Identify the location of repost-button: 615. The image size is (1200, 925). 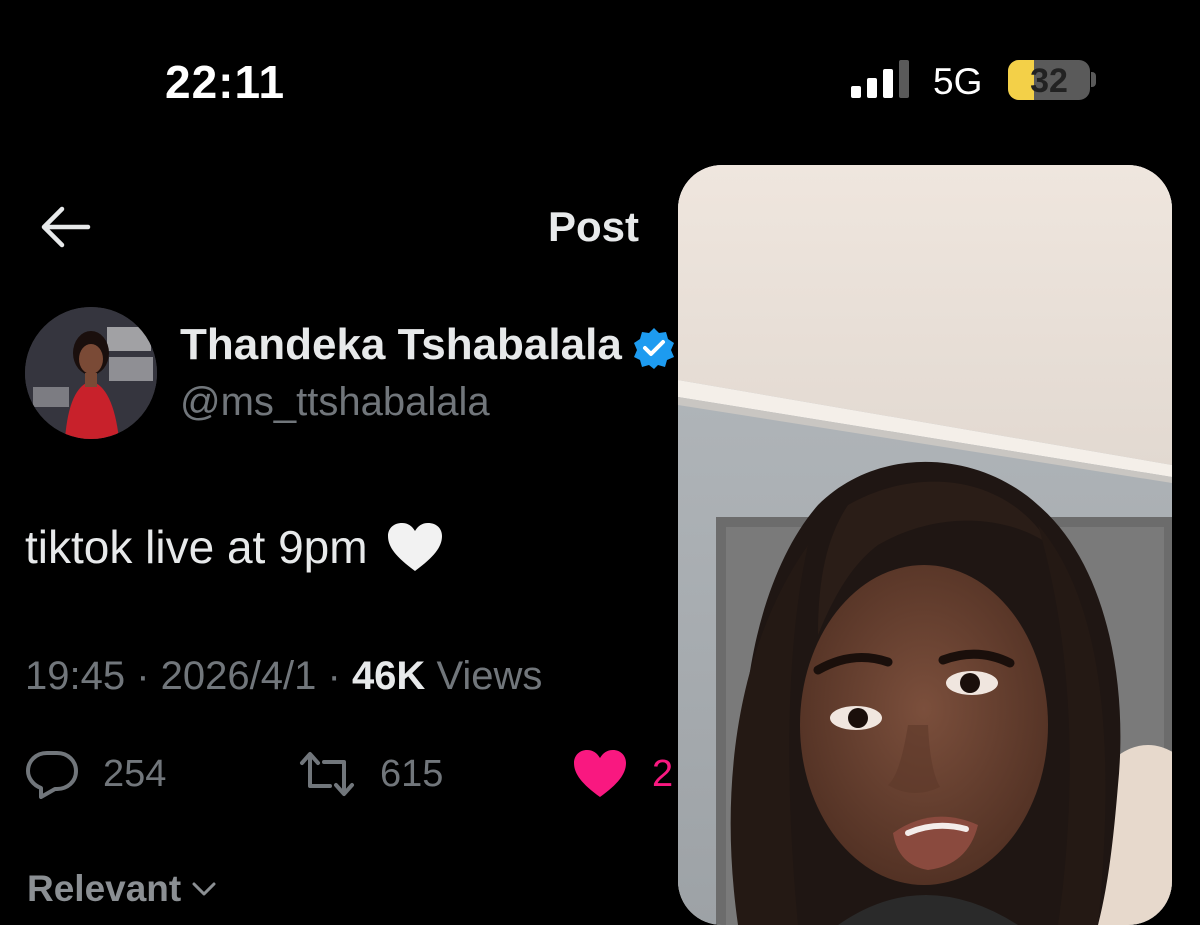
(370, 774).